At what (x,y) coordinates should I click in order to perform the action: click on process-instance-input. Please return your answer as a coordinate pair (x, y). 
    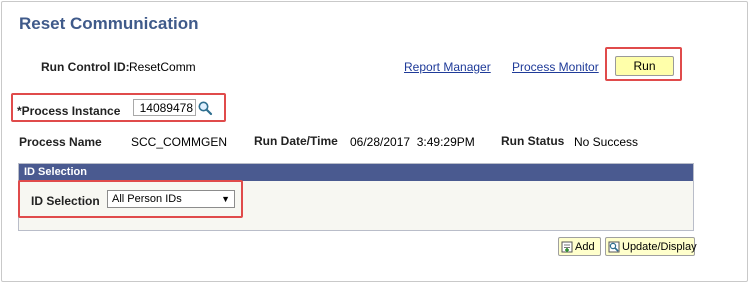
    Looking at the image, I should click on (164, 107).